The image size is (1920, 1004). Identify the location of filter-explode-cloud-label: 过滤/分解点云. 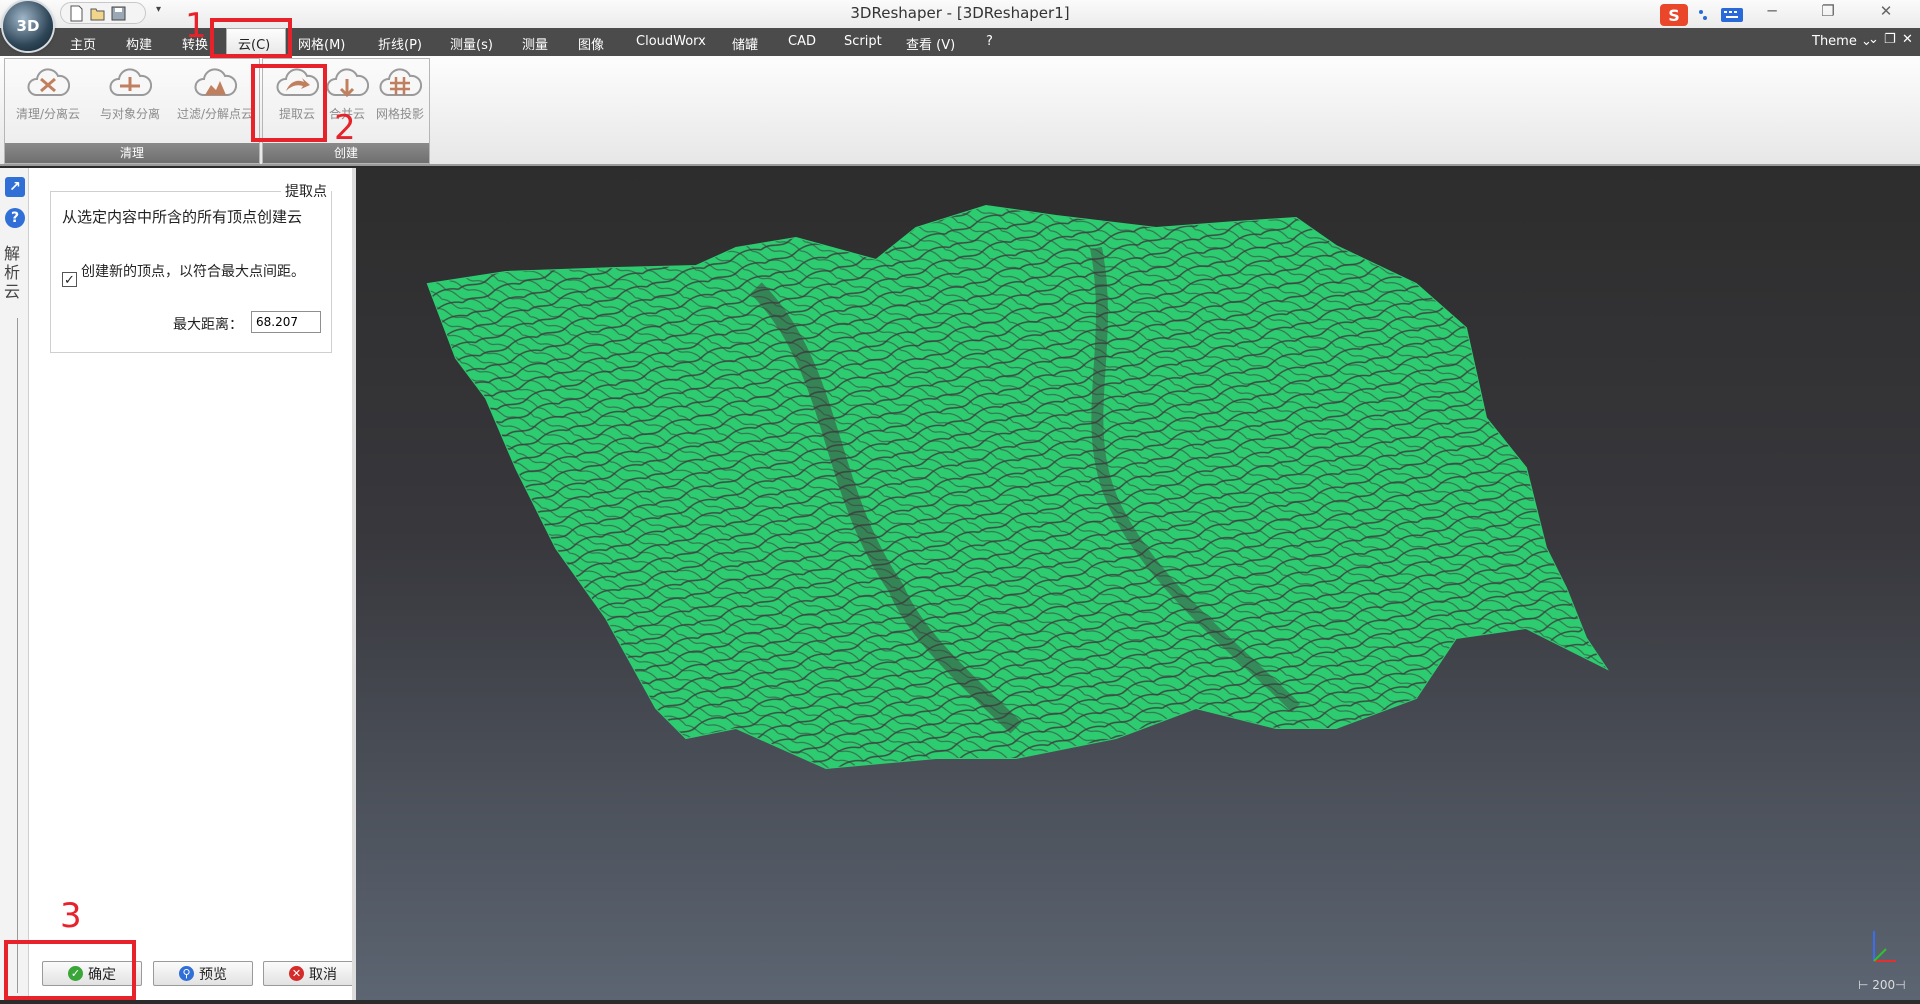
(215, 114).